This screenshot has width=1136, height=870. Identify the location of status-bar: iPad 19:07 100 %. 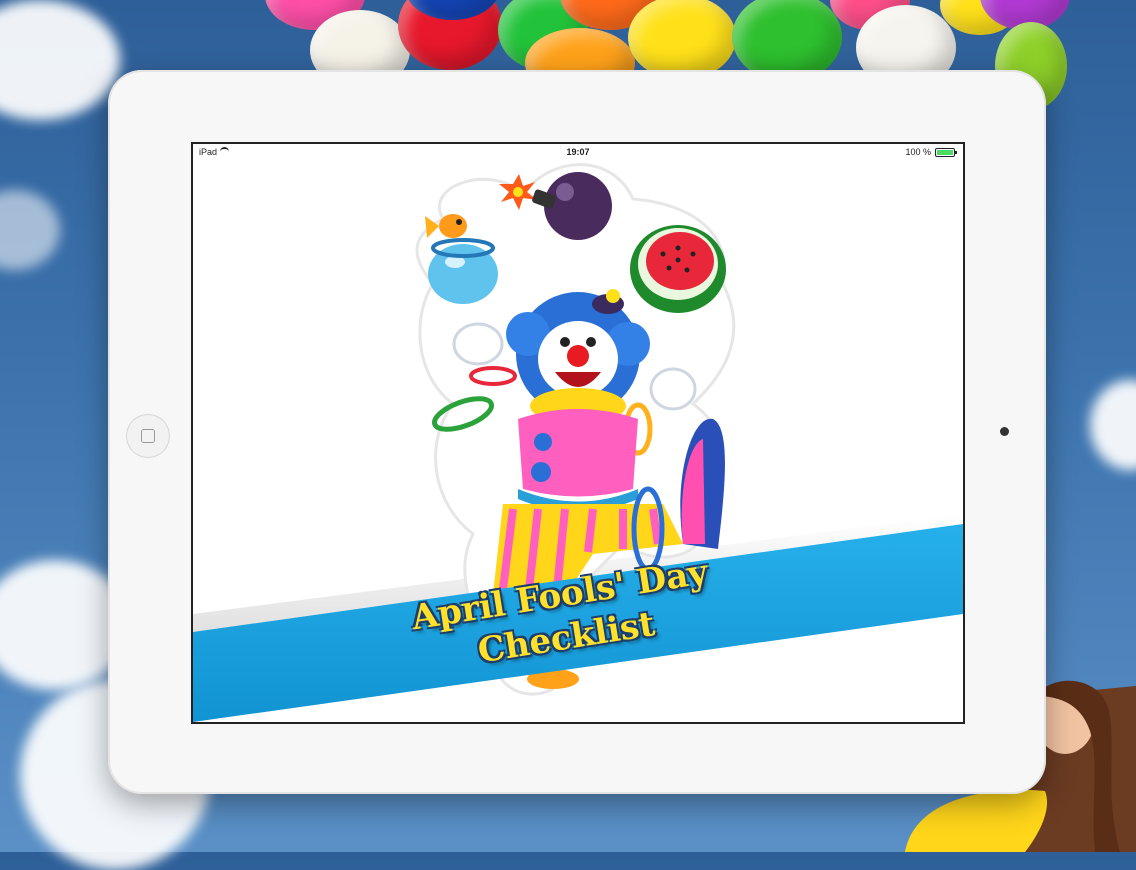
(578, 152).